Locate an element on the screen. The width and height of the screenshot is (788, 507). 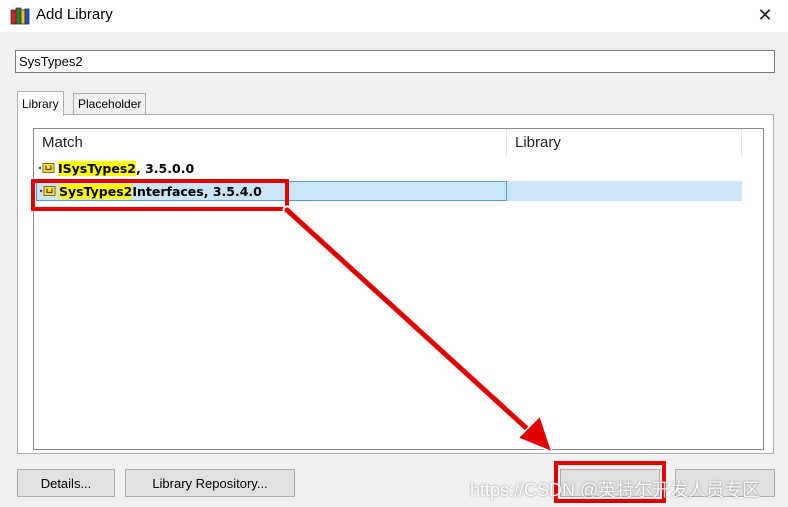
close-icon: ✕ is located at coordinates (765, 14).